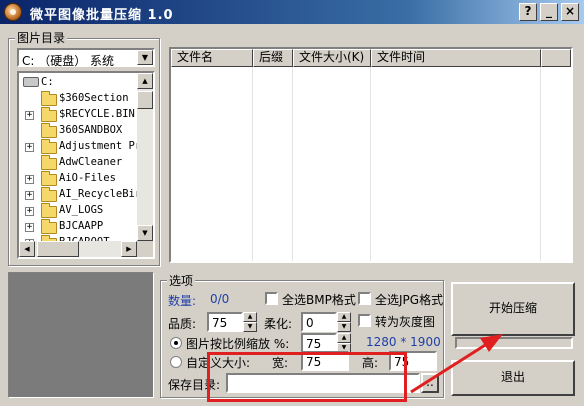 This screenshot has width=584, height=406. I want to click on annotation-arrow, so click(456, 364).